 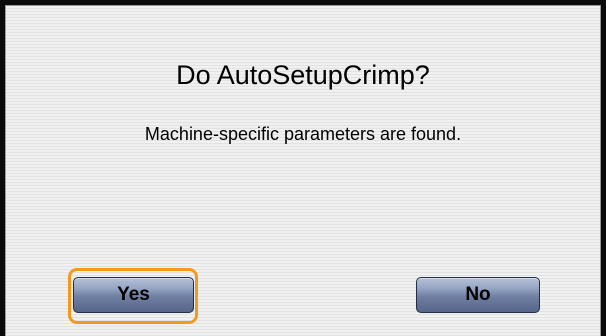 What do you see at coordinates (303, 134) in the screenshot?
I see `dialog-message: Machine-specific parameters are found.` at bounding box center [303, 134].